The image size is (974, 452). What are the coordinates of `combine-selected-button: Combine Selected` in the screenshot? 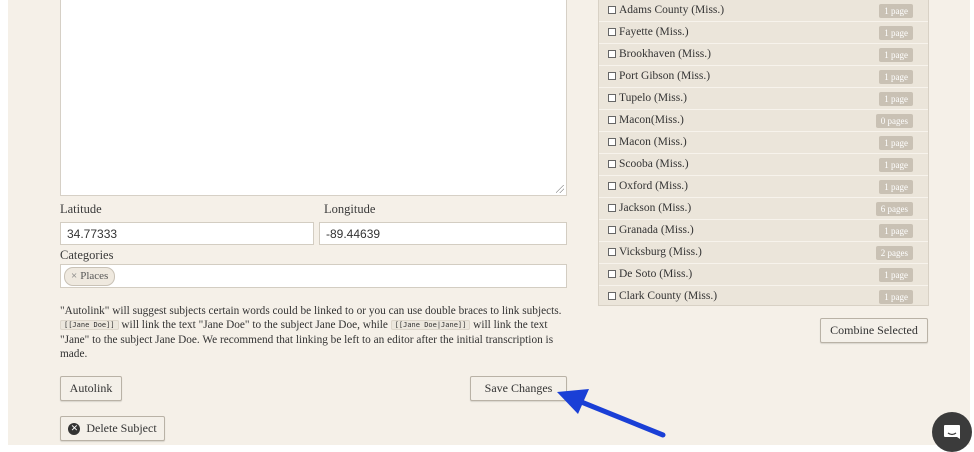 It's located at (874, 330).